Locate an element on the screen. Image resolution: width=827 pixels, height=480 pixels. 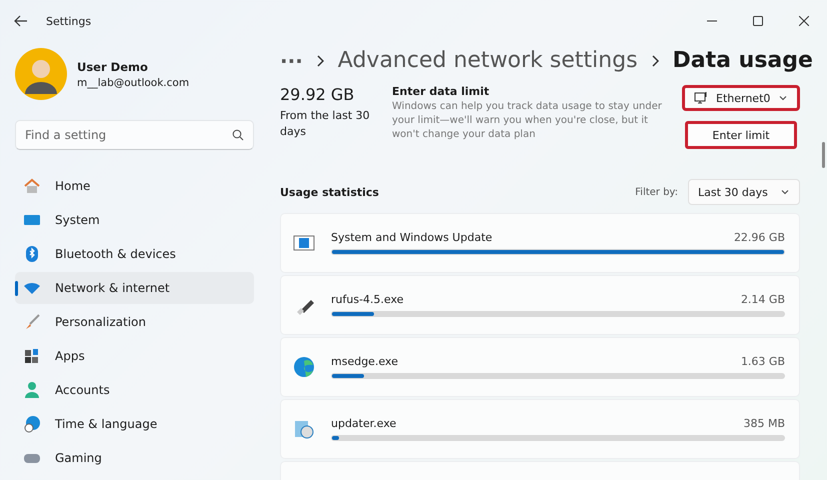
user-email: m__lab@outlook.com is located at coordinates (133, 82).